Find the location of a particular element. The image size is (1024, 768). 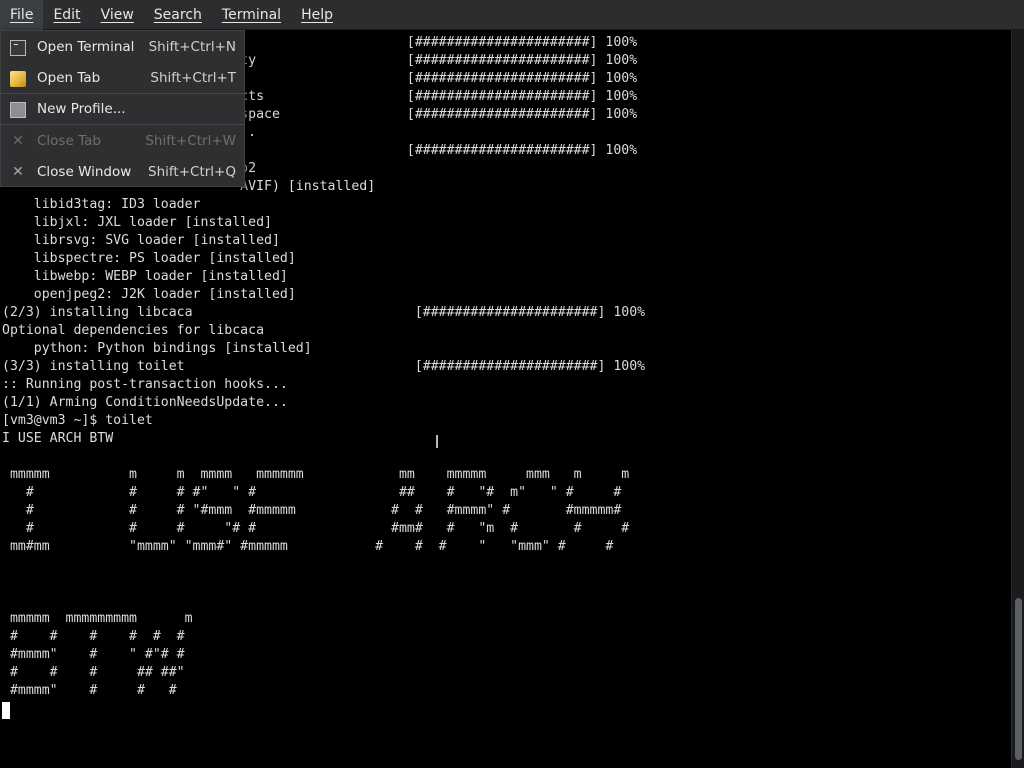

open-terminal-label: Open Terminal is located at coordinates (86, 47).